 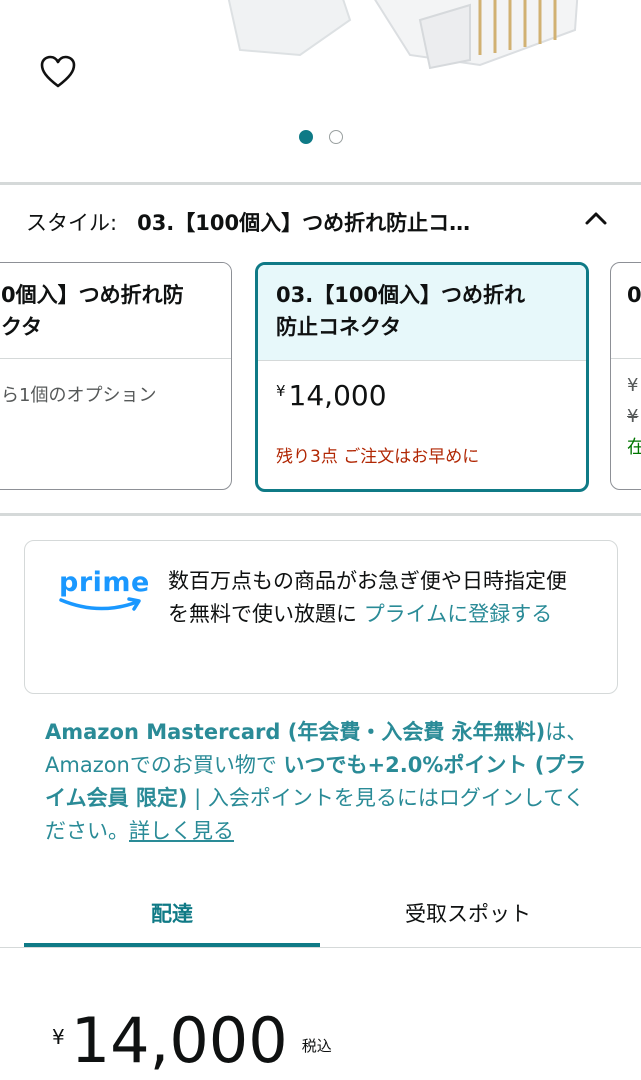 I want to click on style-option-subtext: ら1個のオプション, so click(x=79, y=395).